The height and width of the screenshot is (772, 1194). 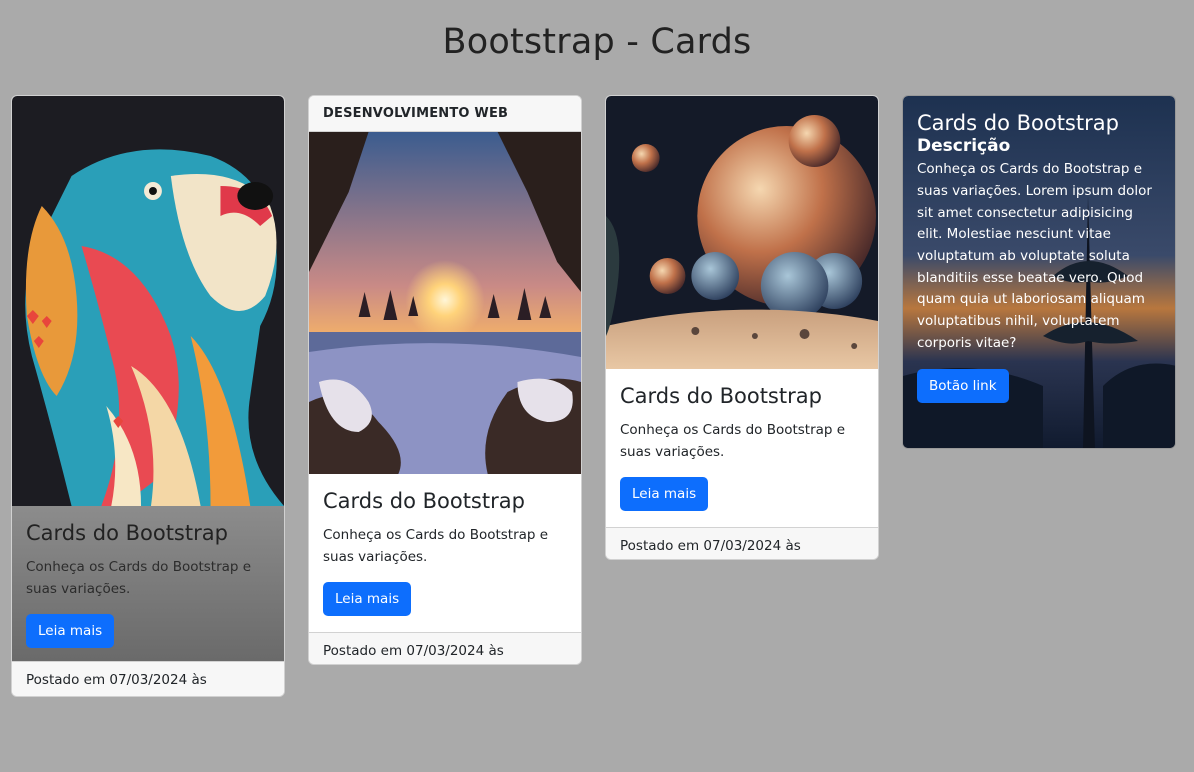 What do you see at coordinates (597, 42) in the screenshot?
I see `page-title: Bootstrap - Cards` at bounding box center [597, 42].